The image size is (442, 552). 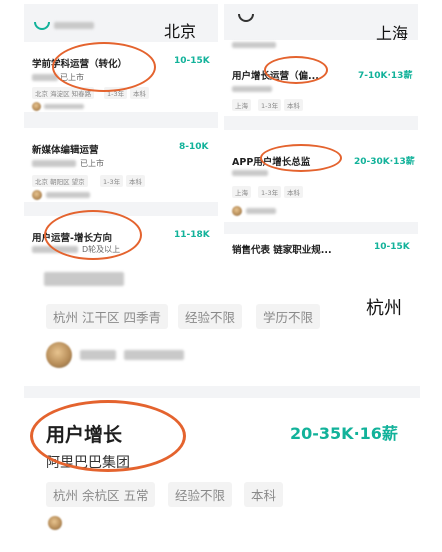 I want to click on job-title: 新媒体编辑运营, so click(x=65, y=150).